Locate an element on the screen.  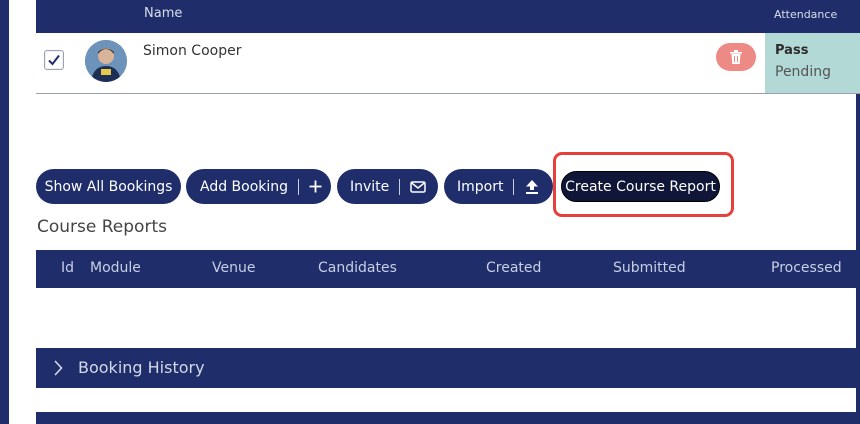
create-course-report-button: Create Course Report is located at coordinates (640, 186).